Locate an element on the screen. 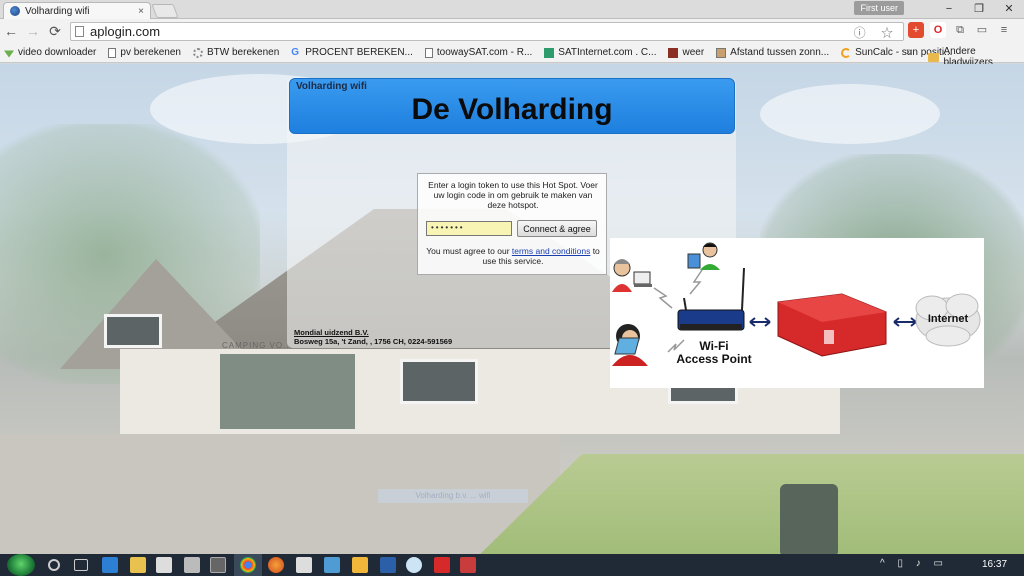 This screenshot has width=1024, height=576. bookmark-item: pv berekenen is located at coordinates (144, 52).